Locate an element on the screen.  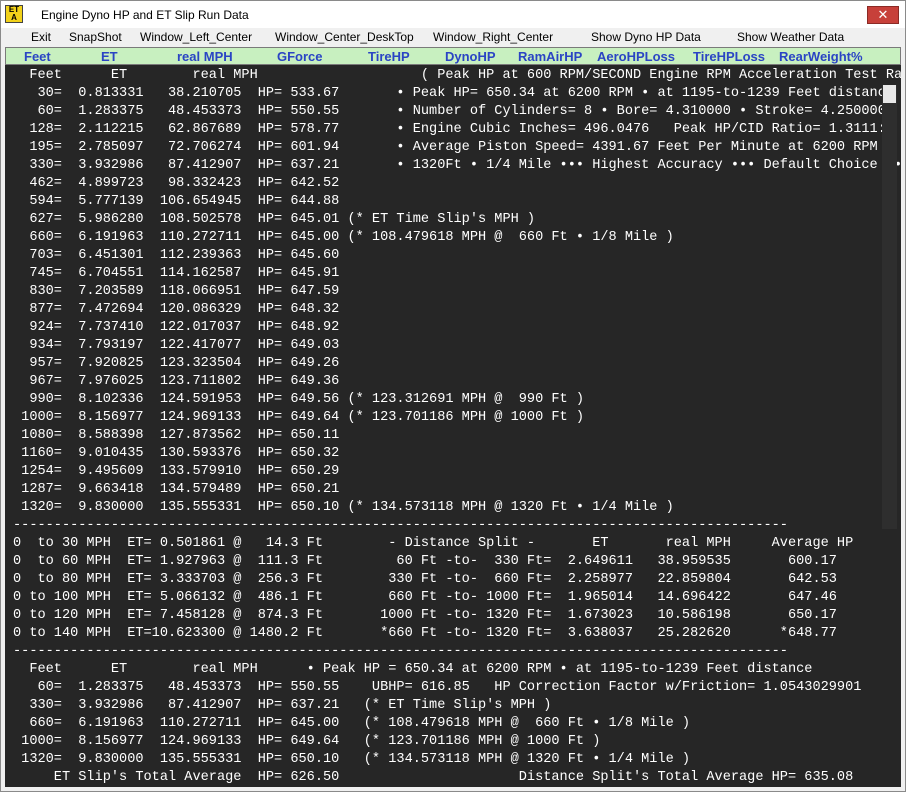
data-line: 703= 6.451301 112.239363 HP= 645.60 is located at coordinates (176, 255).